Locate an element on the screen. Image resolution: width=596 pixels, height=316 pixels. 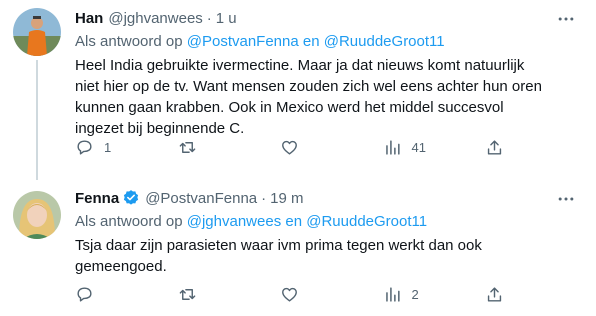
view-count: 2 is located at coordinates (415, 294).